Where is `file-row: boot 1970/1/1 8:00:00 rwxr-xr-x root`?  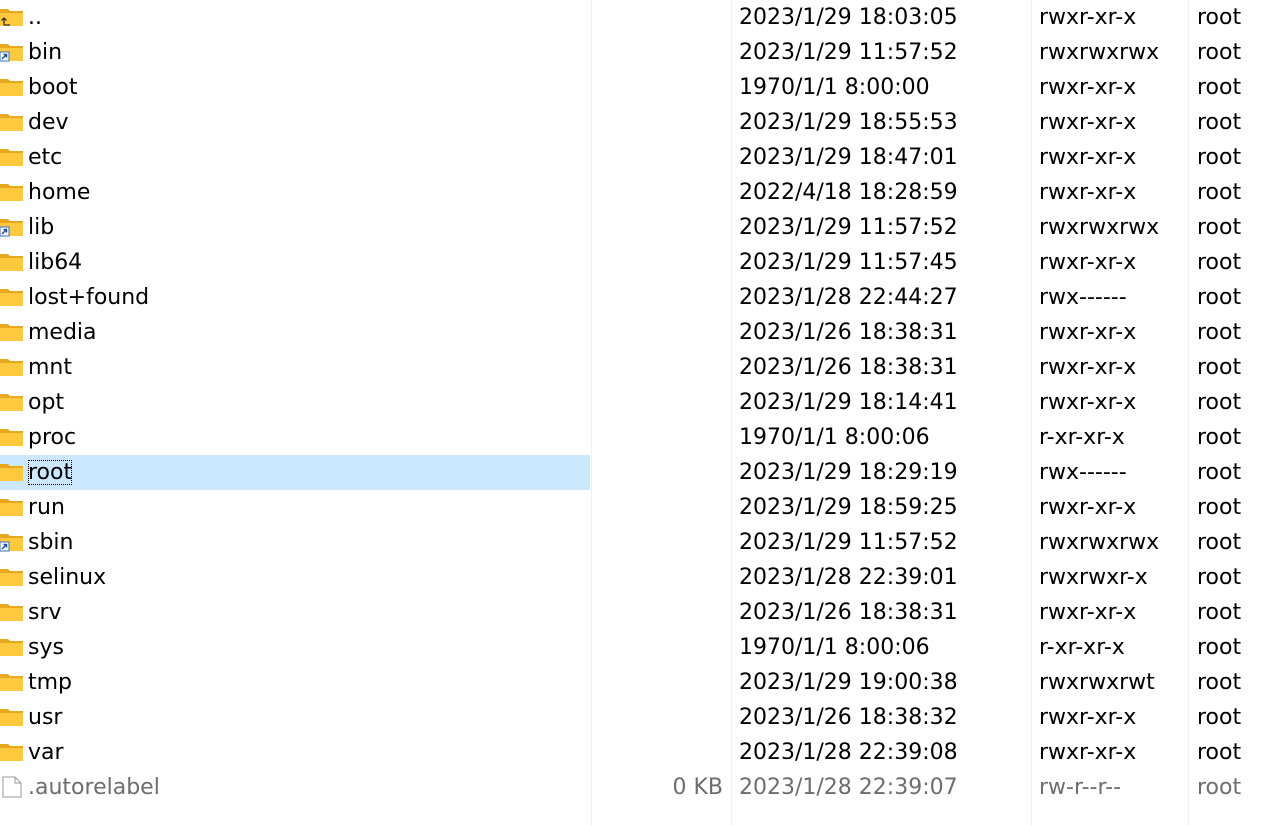
file-row: boot 1970/1/1 8:00:00 rwxr-xr-x root is located at coordinates (637, 87).